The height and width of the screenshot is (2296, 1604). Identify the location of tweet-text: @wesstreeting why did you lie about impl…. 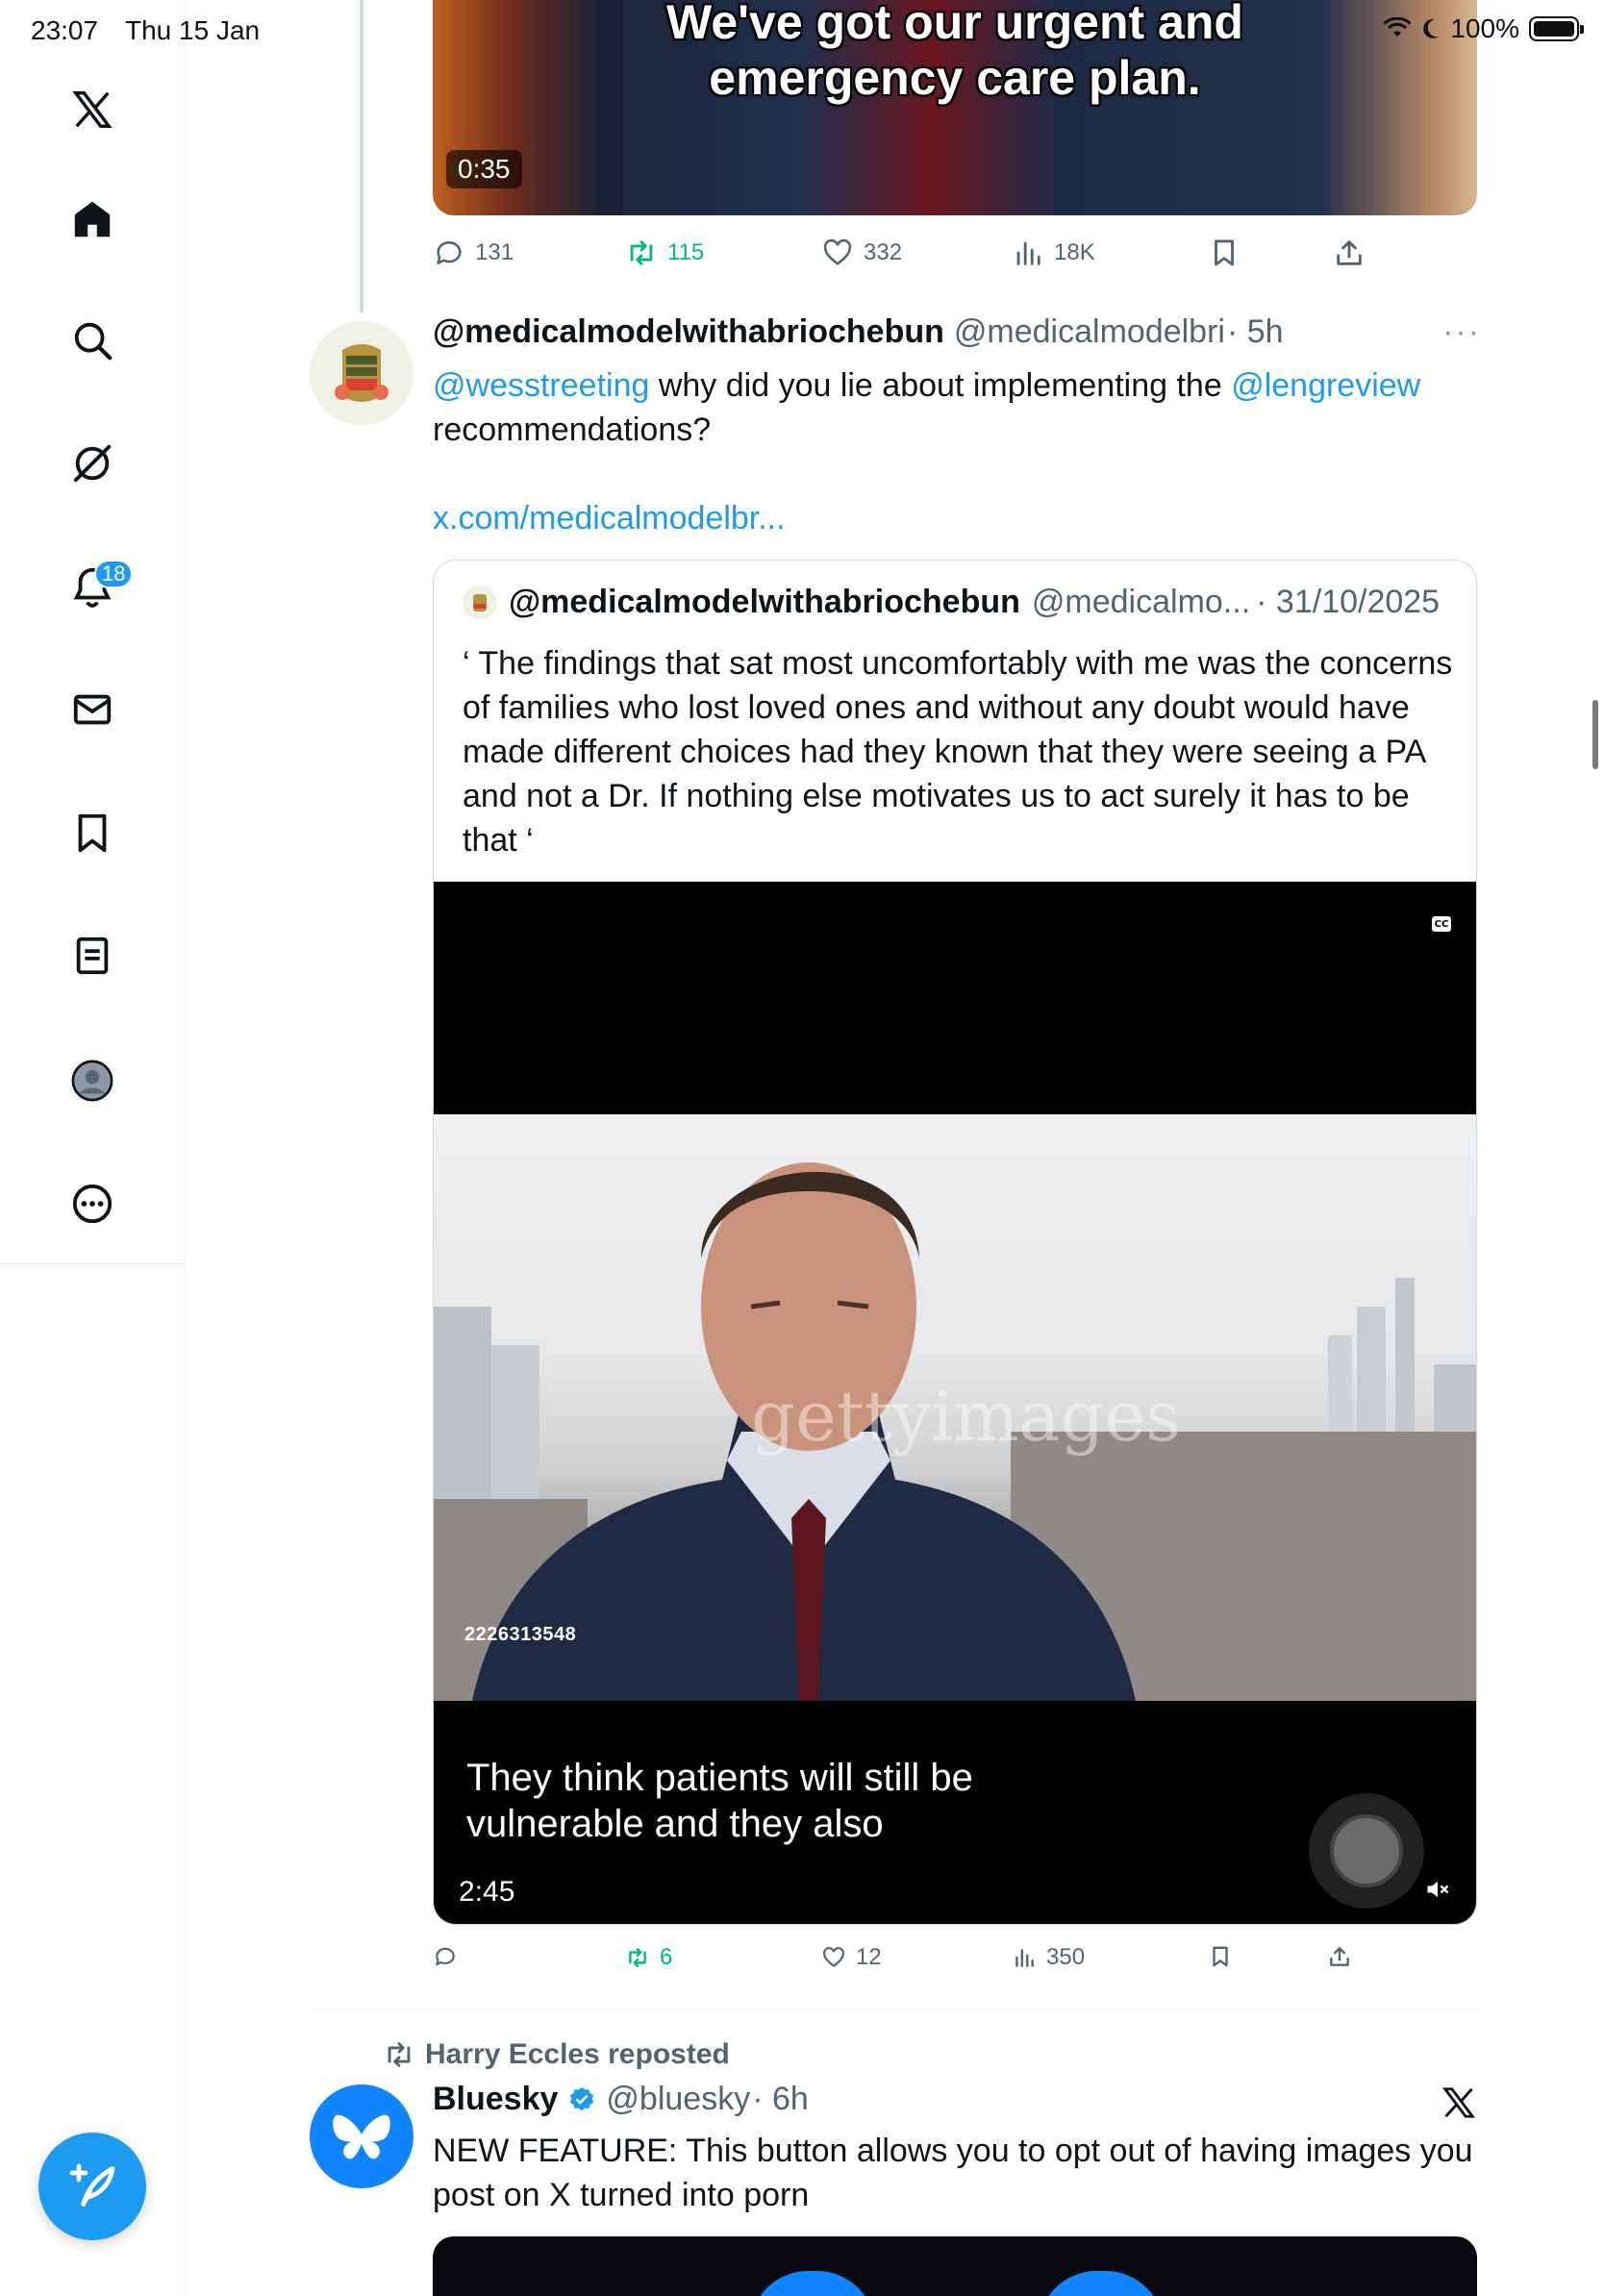
(927, 452).